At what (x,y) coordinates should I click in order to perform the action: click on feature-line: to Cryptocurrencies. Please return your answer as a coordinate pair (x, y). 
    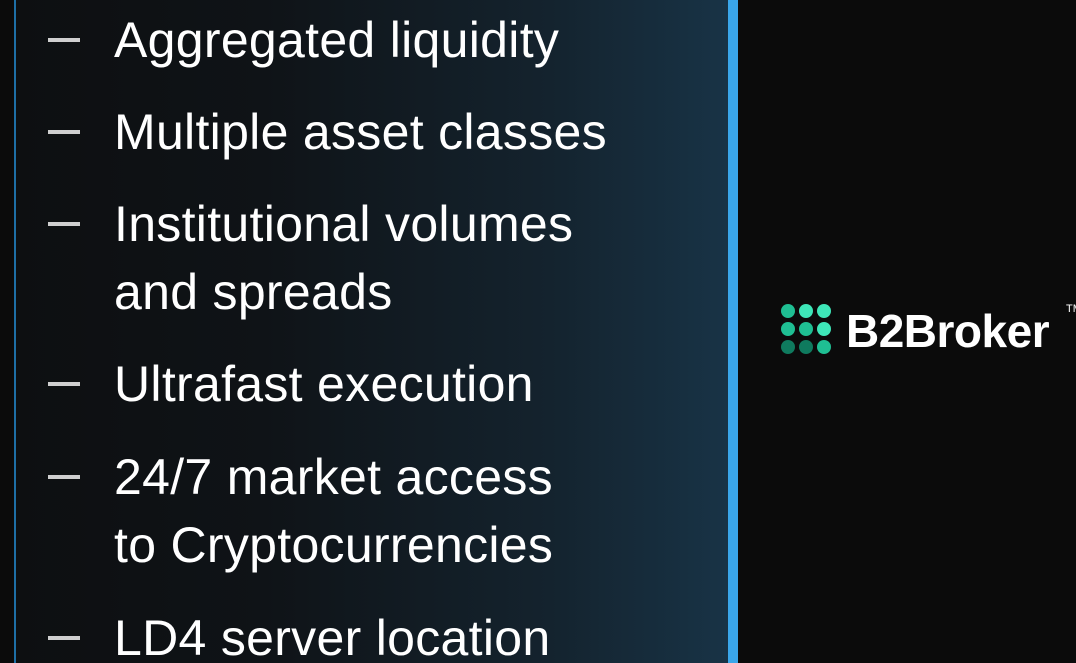
    Looking at the image, I should click on (334, 545).